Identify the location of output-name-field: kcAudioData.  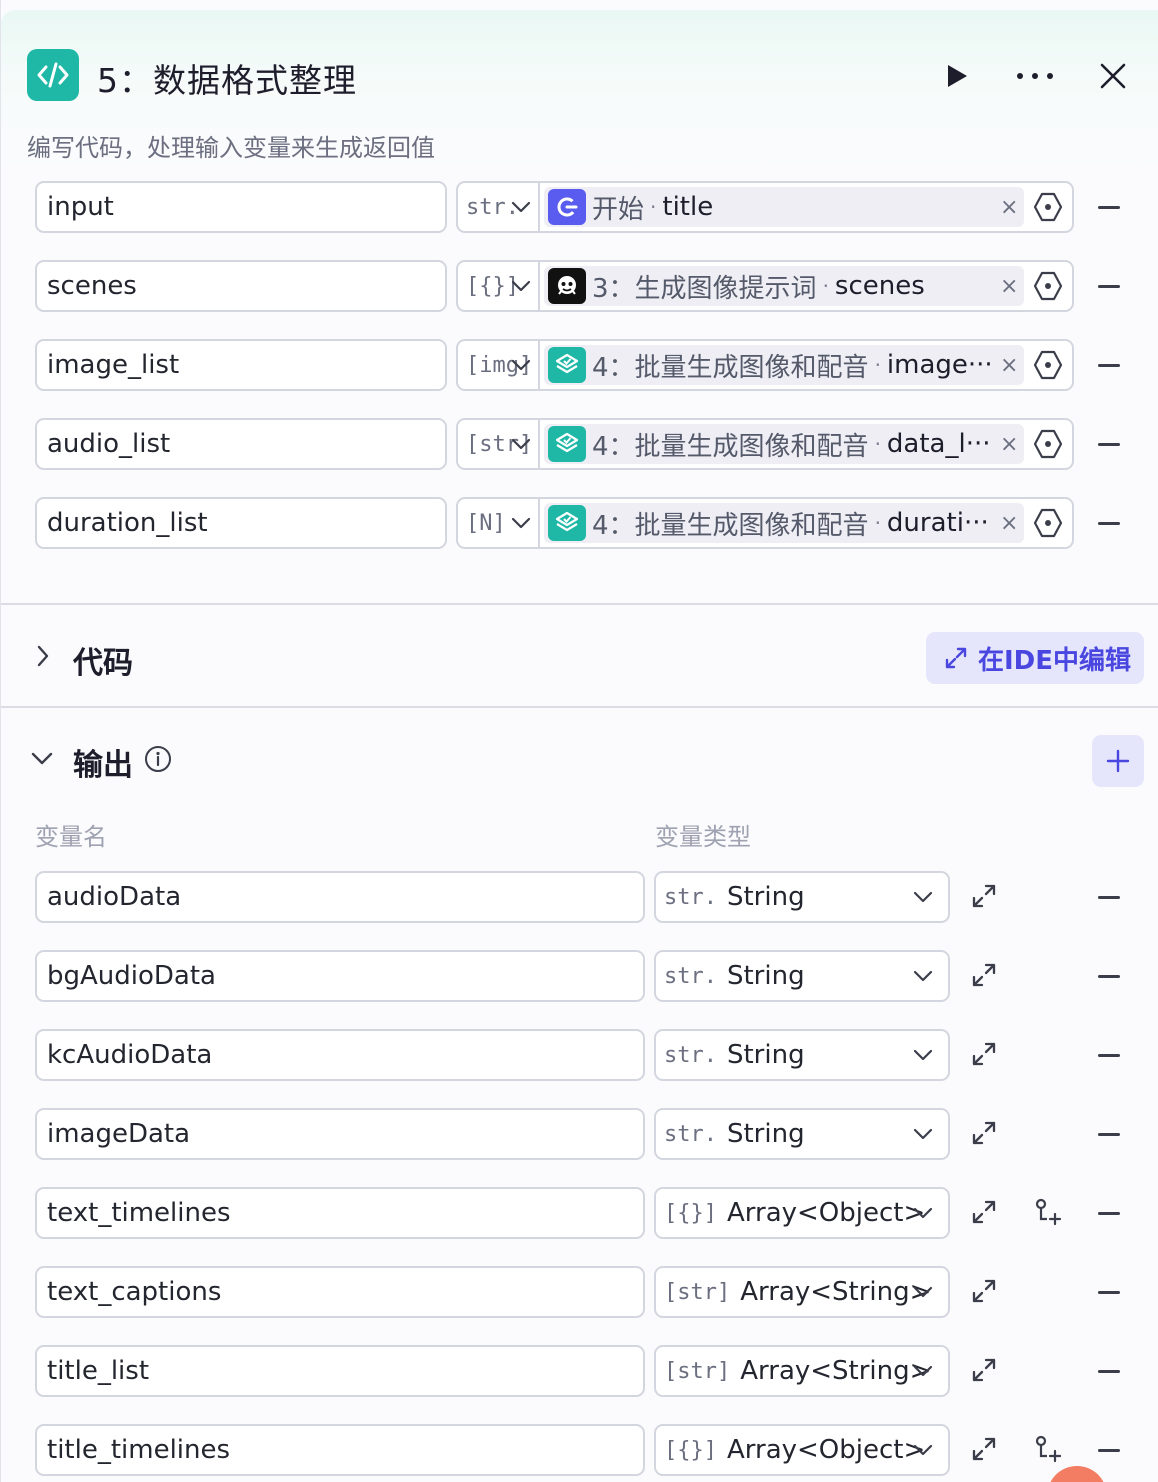
(340, 1055).